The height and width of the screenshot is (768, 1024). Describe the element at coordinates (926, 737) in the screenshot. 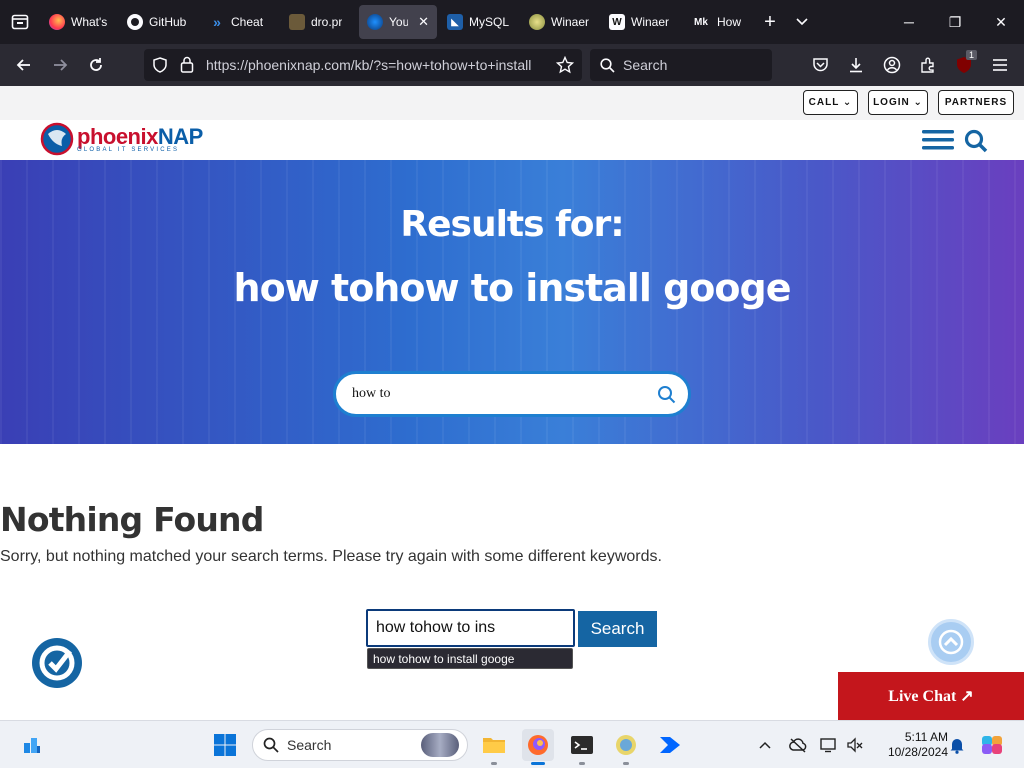

I see `clock-time: 5:11 AM` at that location.